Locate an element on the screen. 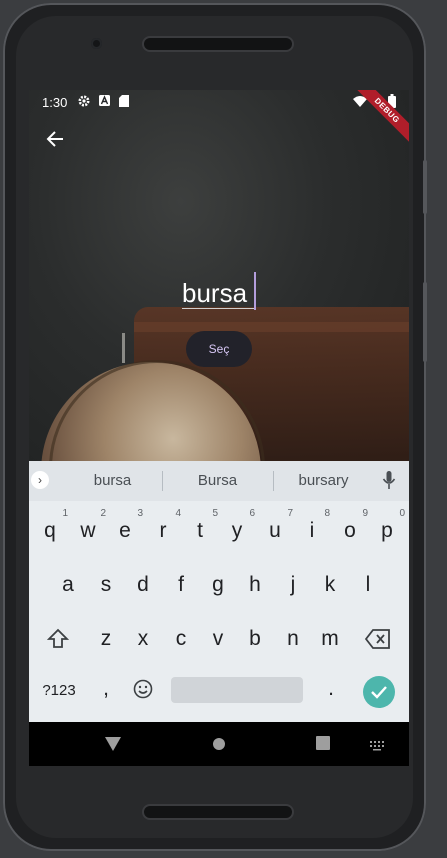  key-x: x is located at coordinates (143, 639).